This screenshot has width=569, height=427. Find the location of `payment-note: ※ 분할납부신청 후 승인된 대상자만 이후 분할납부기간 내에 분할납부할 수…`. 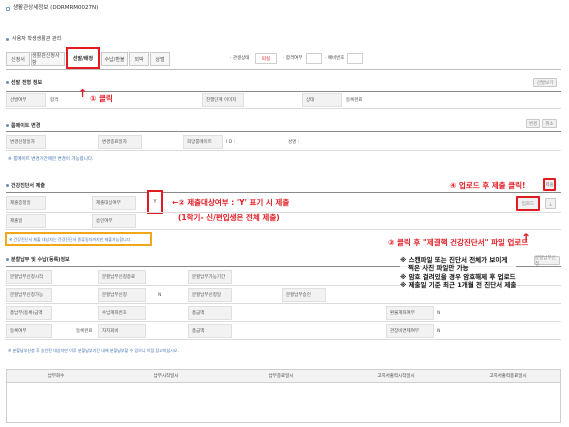

payment-note: ※ 분할납부신청 후 승인된 대상자만 이후 분할납부기간 내에 분할납부할 수… is located at coordinates (93, 350).